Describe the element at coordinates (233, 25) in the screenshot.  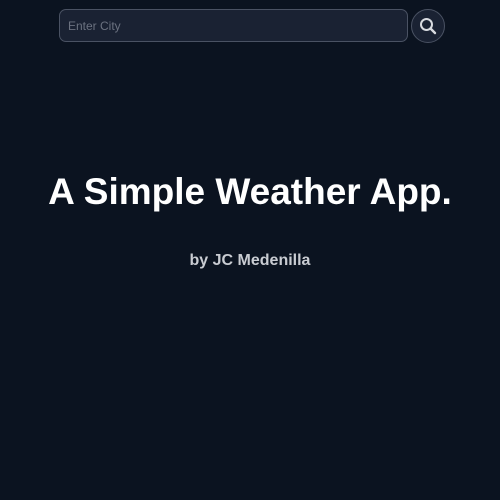
I see `city-search-input` at that location.